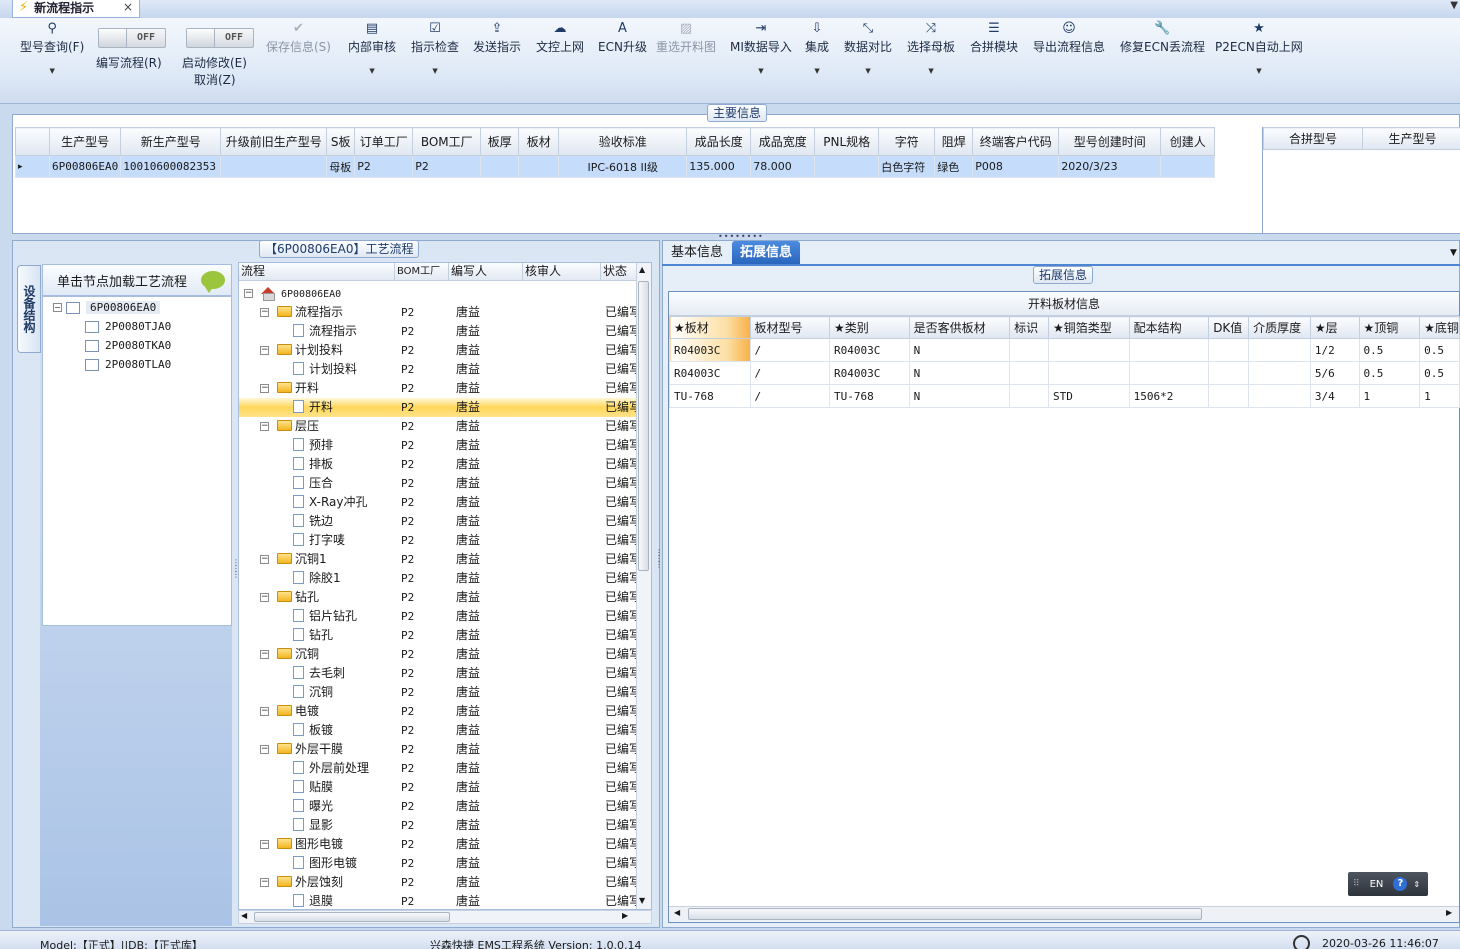 This screenshot has height=949, width=1460. Describe the element at coordinates (438, 597) in the screenshot. I see `process-folder-row: −钻孔P2唐益已编写` at that location.